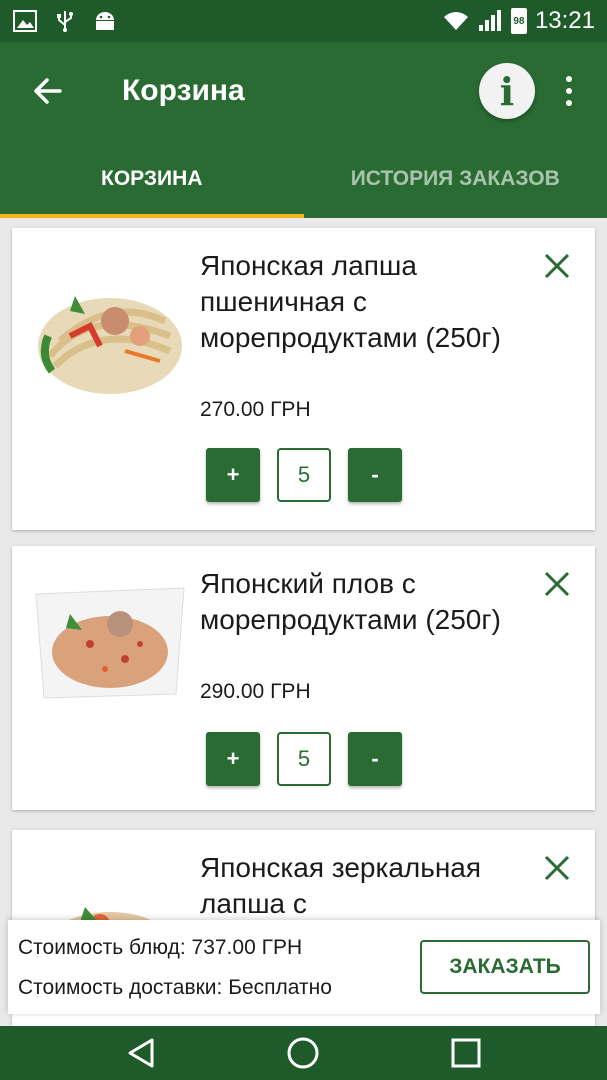 Image resolution: width=607 pixels, height=1080 pixels. What do you see at coordinates (303, 91) in the screenshot?
I see `app-bar: Корзина i` at bounding box center [303, 91].